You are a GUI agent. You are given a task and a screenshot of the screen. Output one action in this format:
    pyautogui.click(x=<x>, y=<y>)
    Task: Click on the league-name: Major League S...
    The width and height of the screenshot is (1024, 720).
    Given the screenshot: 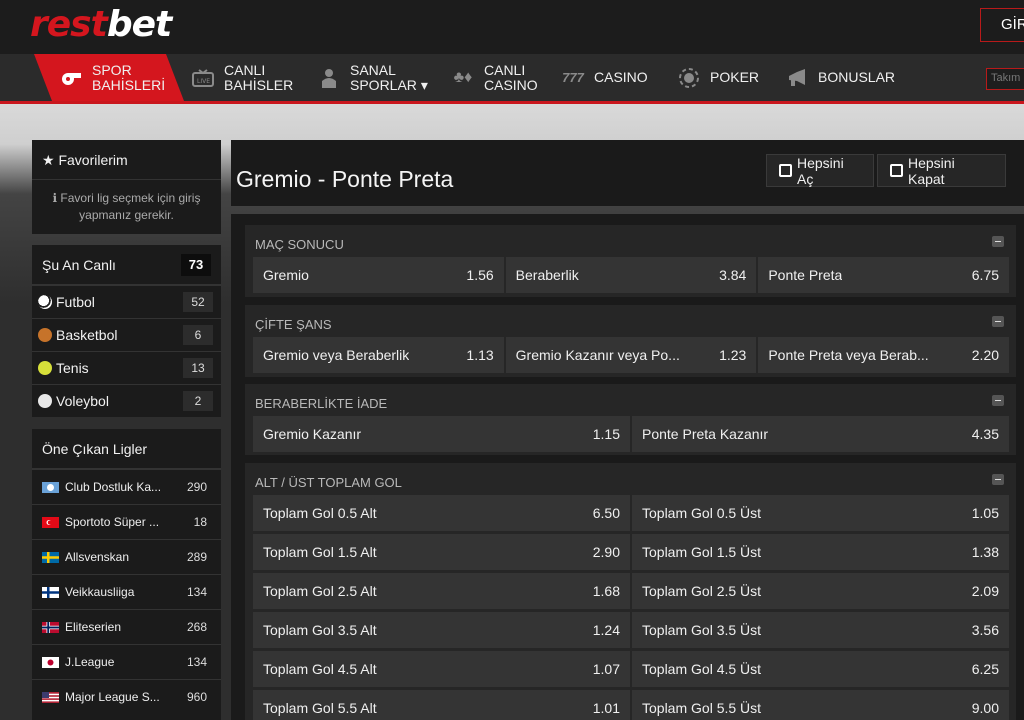 What is the action you would take?
    pyautogui.click(x=112, y=697)
    